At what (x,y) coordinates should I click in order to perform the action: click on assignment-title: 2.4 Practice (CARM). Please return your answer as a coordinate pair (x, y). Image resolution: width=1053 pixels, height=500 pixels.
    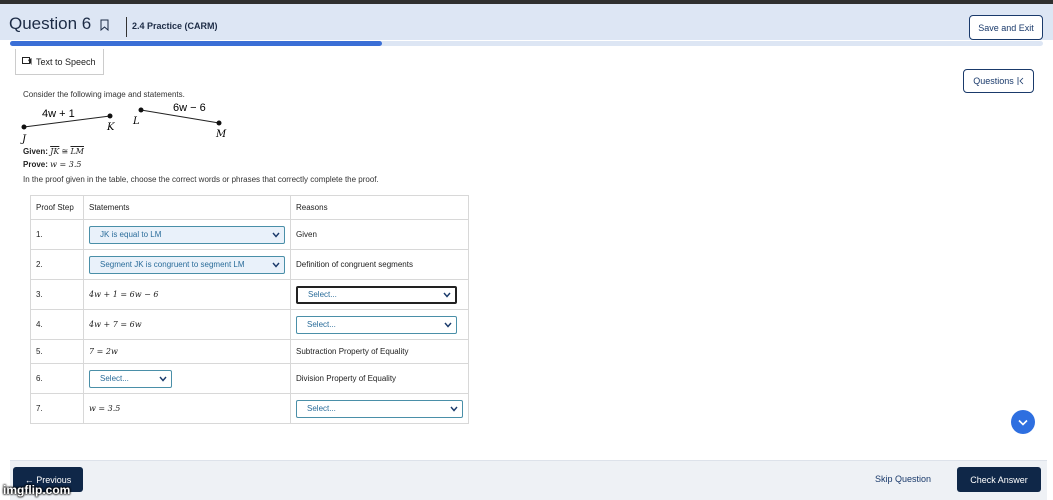
    Looking at the image, I should click on (175, 26).